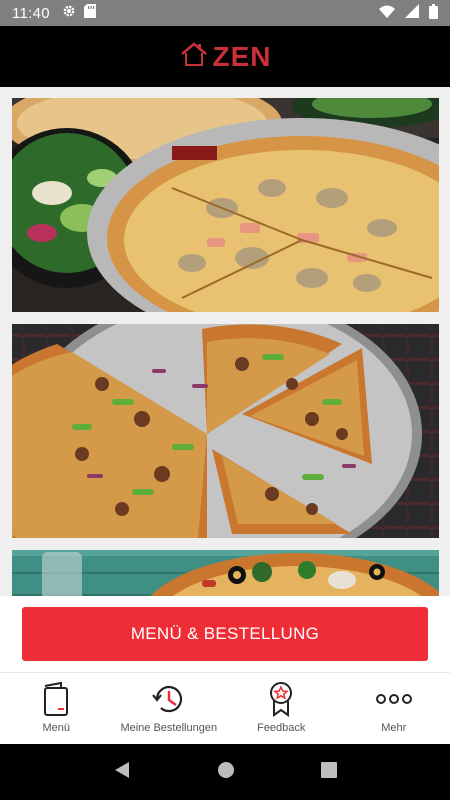 This screenshot has height=800, width=450. I want to click on system-navigation-bar, so click(225, 772).